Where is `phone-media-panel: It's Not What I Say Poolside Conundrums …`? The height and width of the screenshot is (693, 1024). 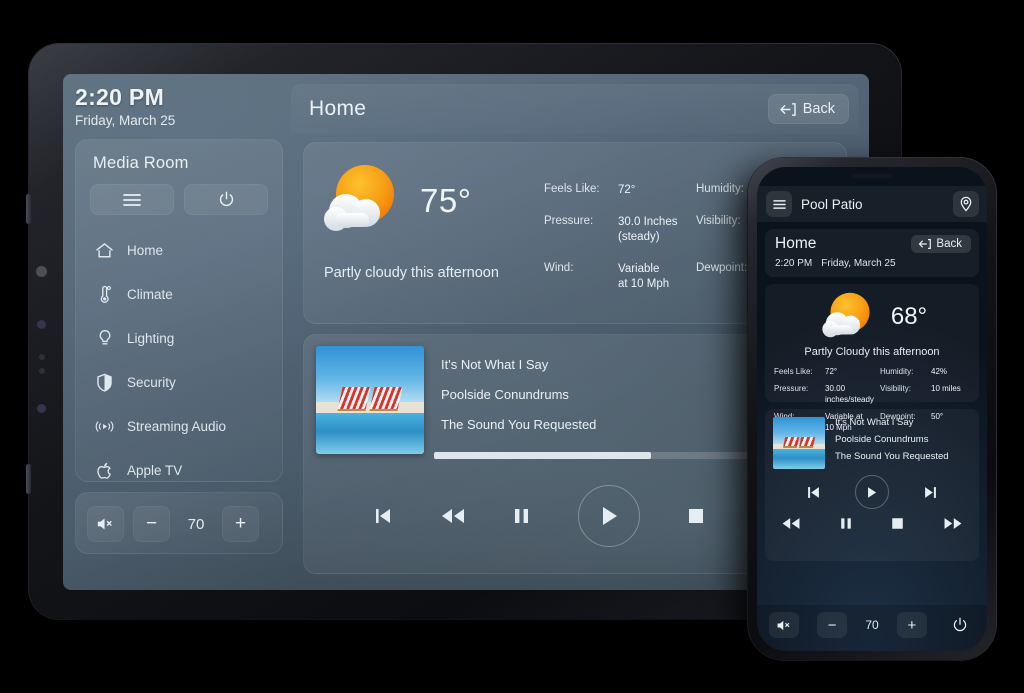
phone-media-panel: It's Not What I Say Poolside Conundrums … is located at coordinates (872, 485).